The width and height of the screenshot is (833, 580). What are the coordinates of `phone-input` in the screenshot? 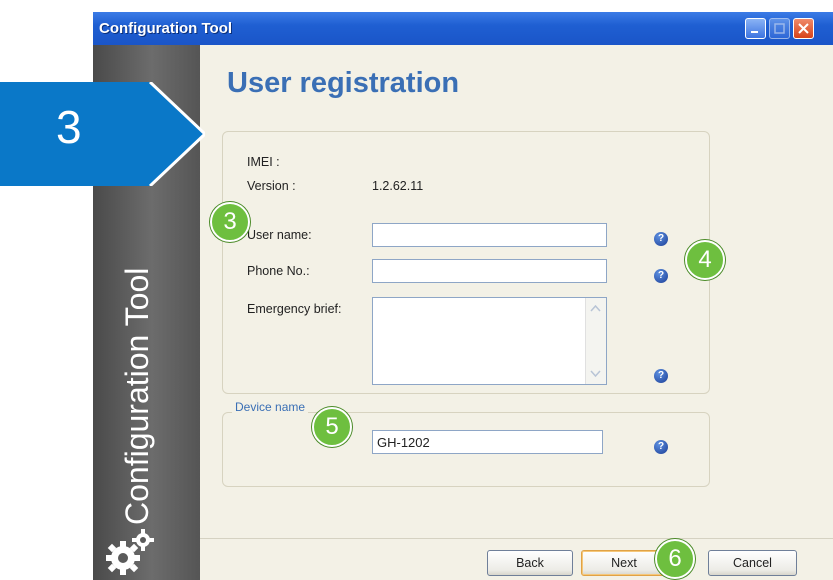 It's located at (489, 271).